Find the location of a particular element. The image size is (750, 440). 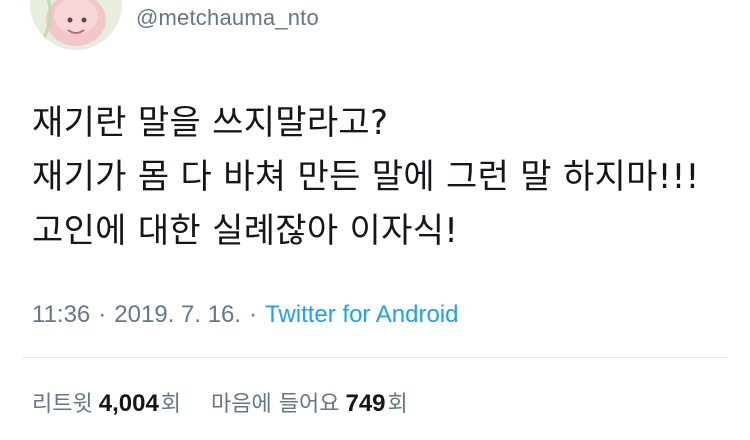

tweet-line: 재기란 말을 쓰지말라고? is located at coordinates (210, 123).